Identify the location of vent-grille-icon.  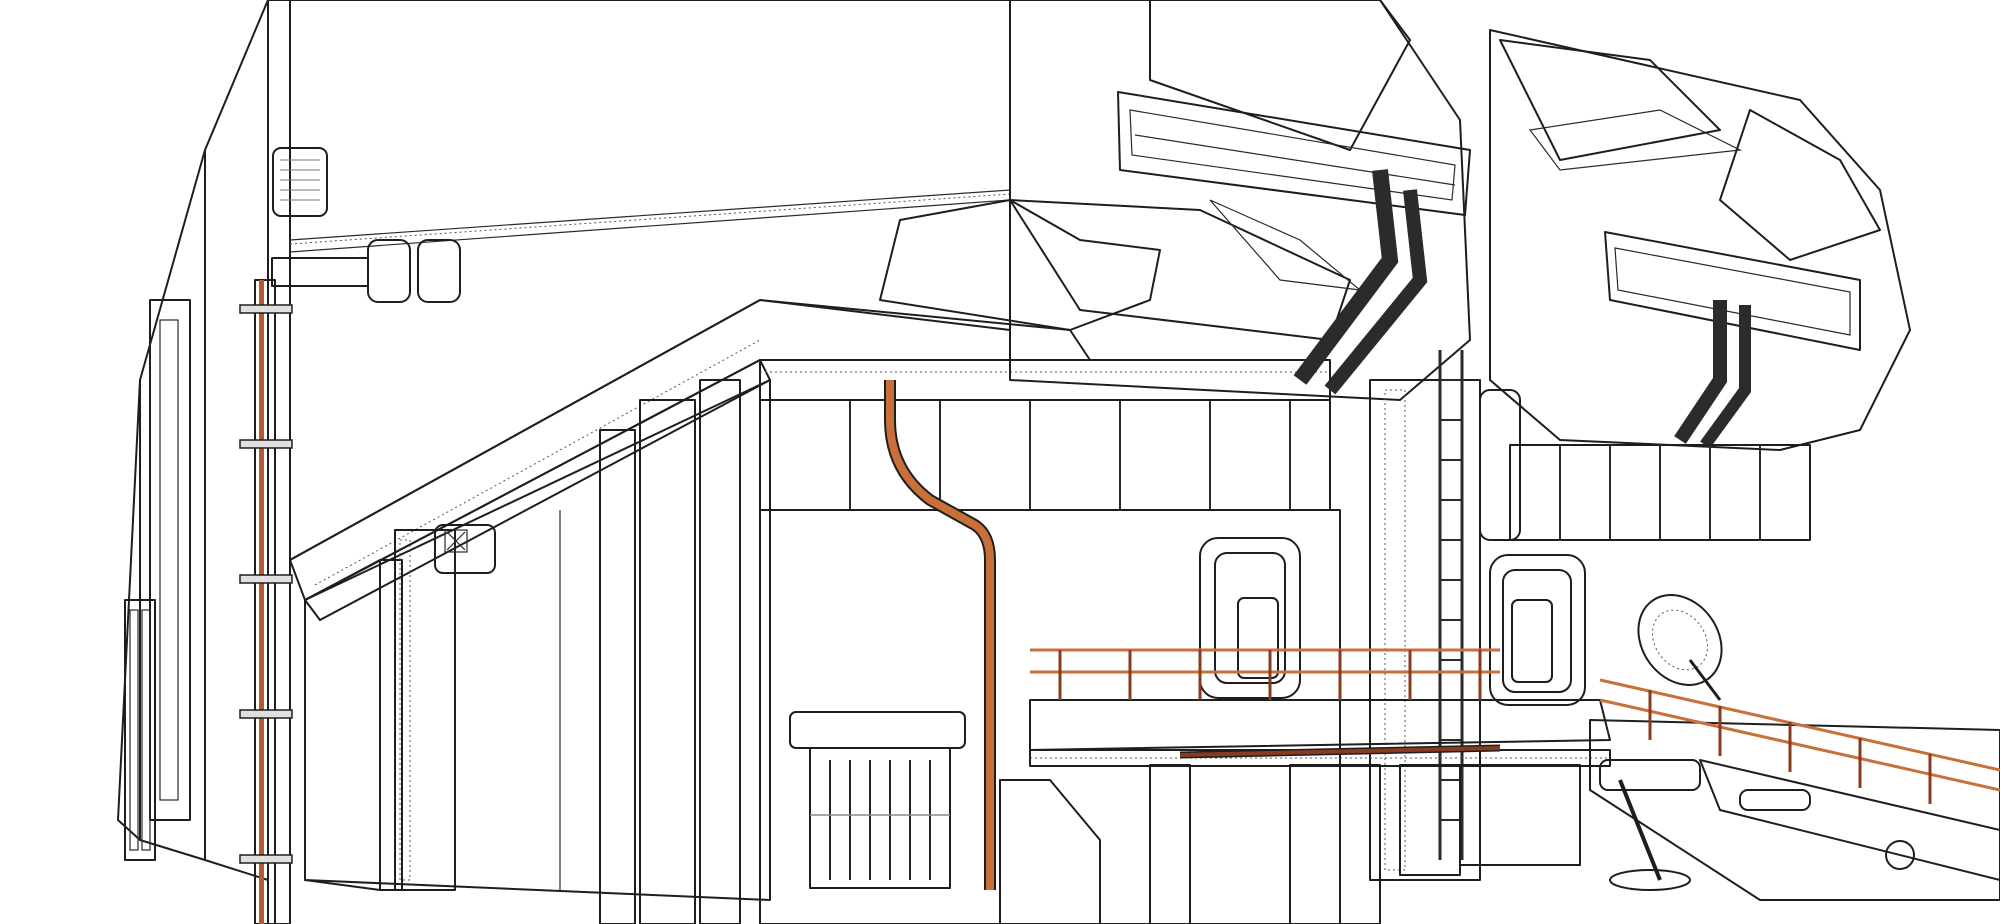
(300, 182).